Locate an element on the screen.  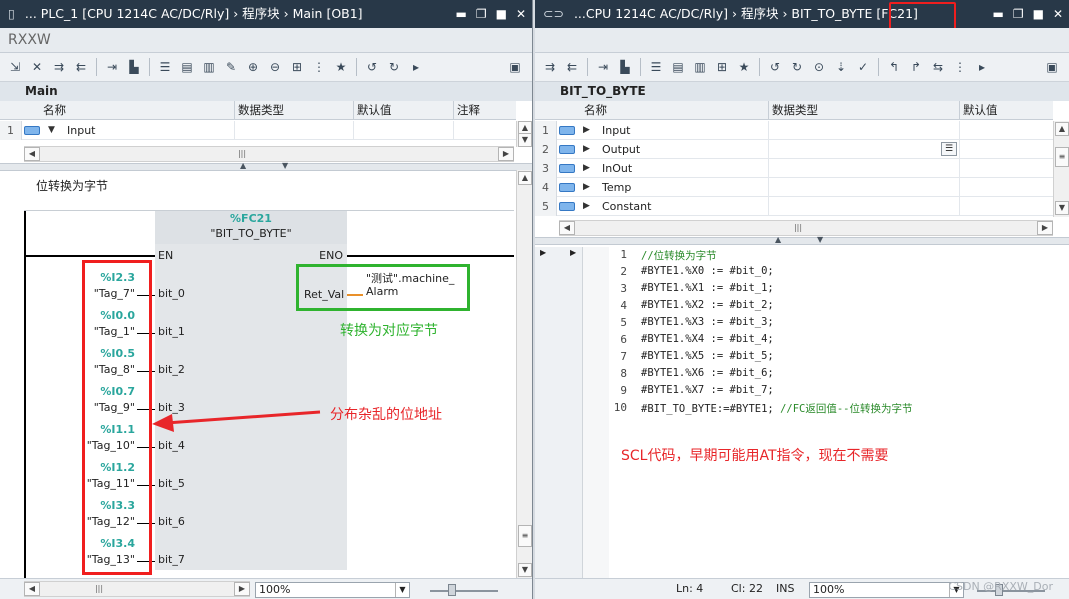
layout-icon: ⊞ is located at coordinates (297, 67).